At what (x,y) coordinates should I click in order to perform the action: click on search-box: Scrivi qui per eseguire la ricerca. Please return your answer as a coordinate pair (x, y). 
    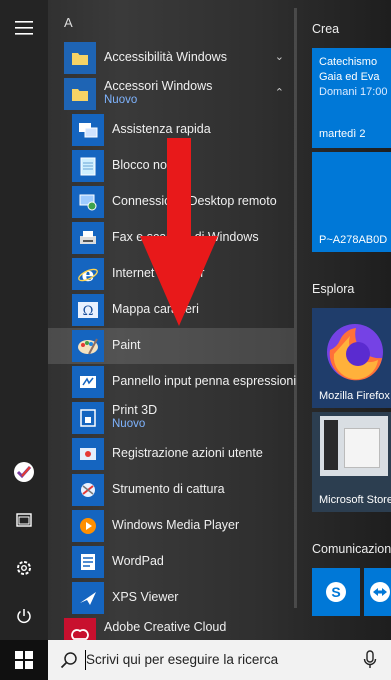
    Looking at the image, I should click on (219, 660).